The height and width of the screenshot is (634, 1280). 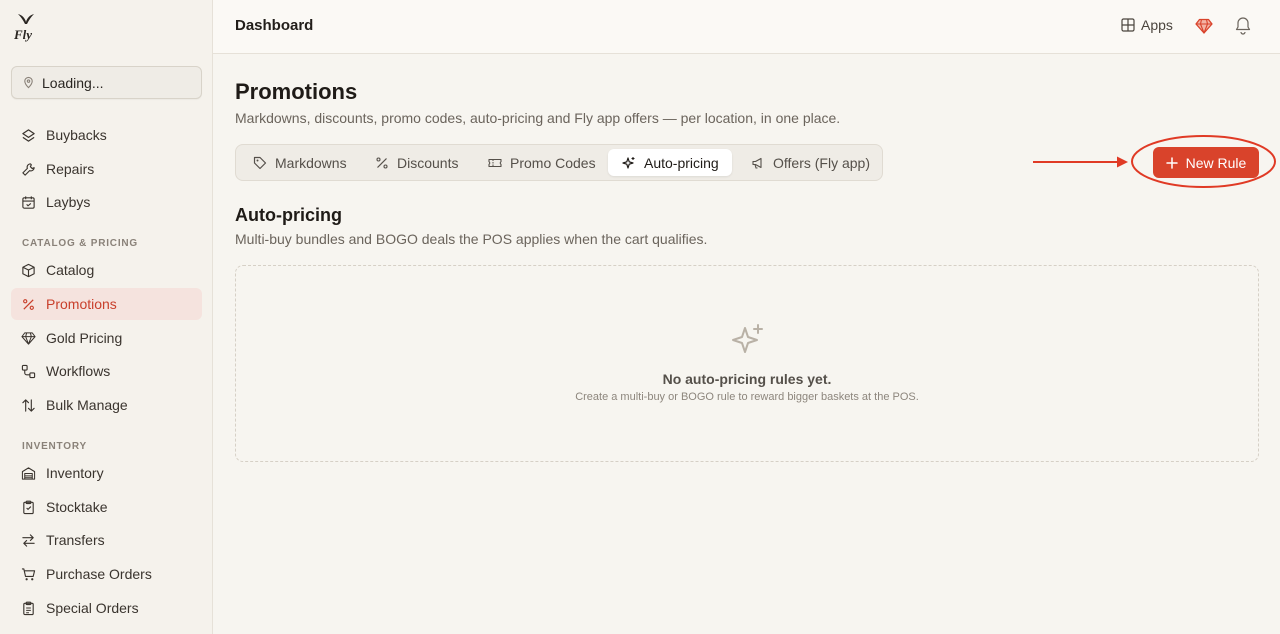 What do you see at coordinates (22, 34) in the screenshot?
I see `logo-text: Fly` at bounding box center [22, 34].